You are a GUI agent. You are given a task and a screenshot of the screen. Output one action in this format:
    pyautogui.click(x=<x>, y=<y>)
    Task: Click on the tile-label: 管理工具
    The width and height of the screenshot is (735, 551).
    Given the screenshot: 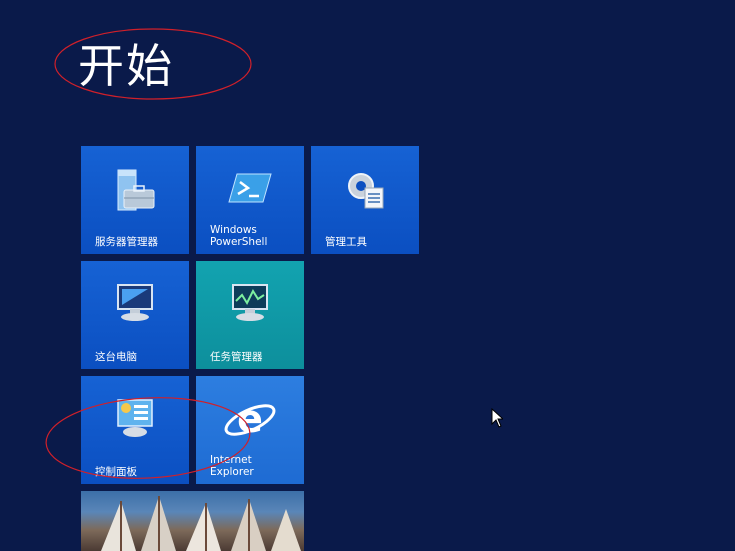 What is the action you would take?
    pyautogui.click(x=346, y=242)
    